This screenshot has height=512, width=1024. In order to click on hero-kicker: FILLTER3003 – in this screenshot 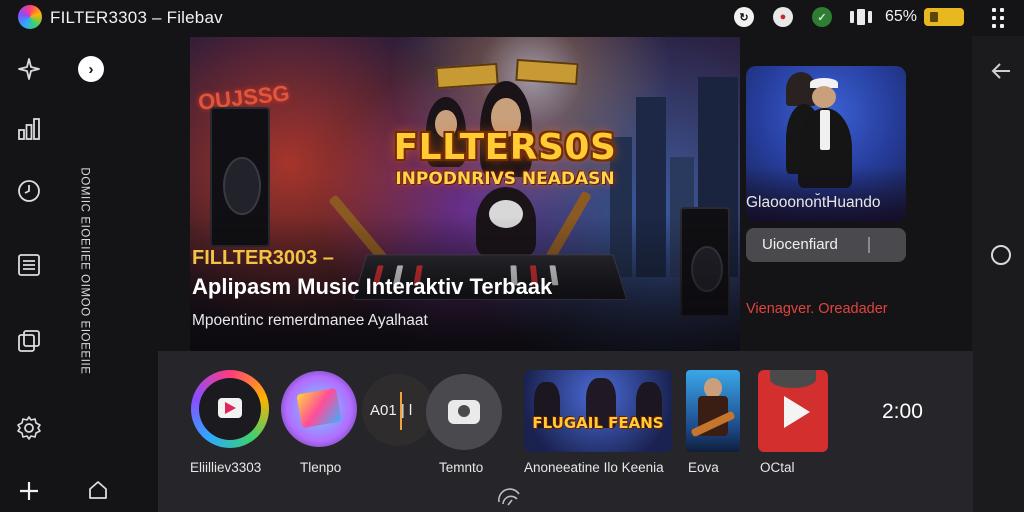, I will do `click(263, 258)`.